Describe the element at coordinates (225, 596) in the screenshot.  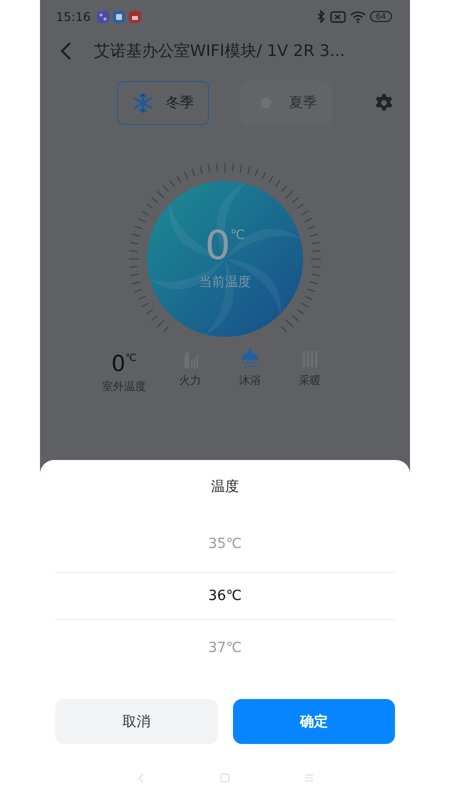
I see `picker-option: 36℃` at that location.